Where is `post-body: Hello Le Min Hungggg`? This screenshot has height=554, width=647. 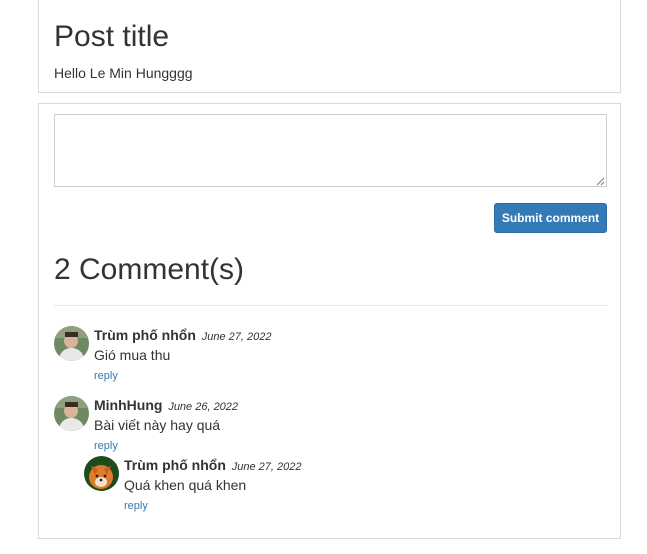 post-body: Hello Le Min Hungggg is located at coordinates (123, 73).